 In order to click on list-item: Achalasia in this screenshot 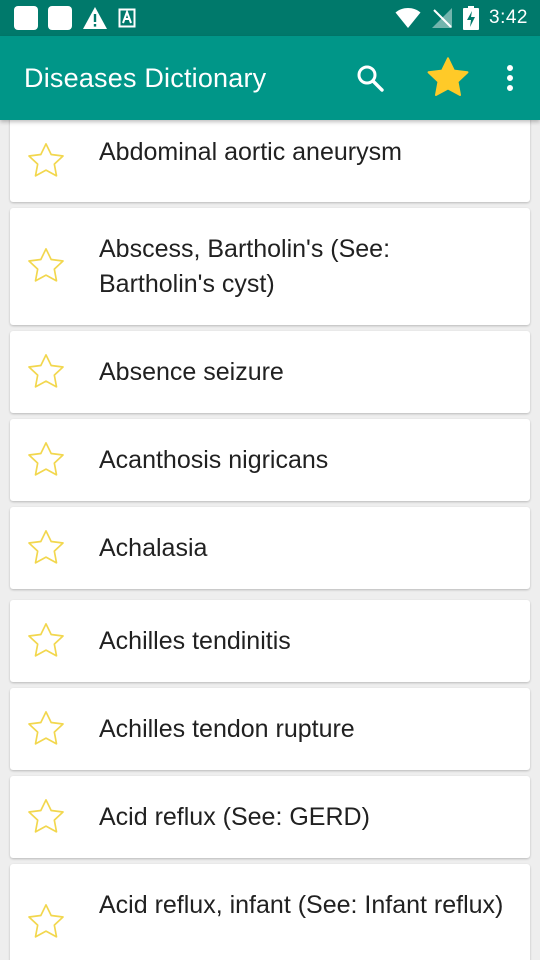, I will do `click(270, 548)`.